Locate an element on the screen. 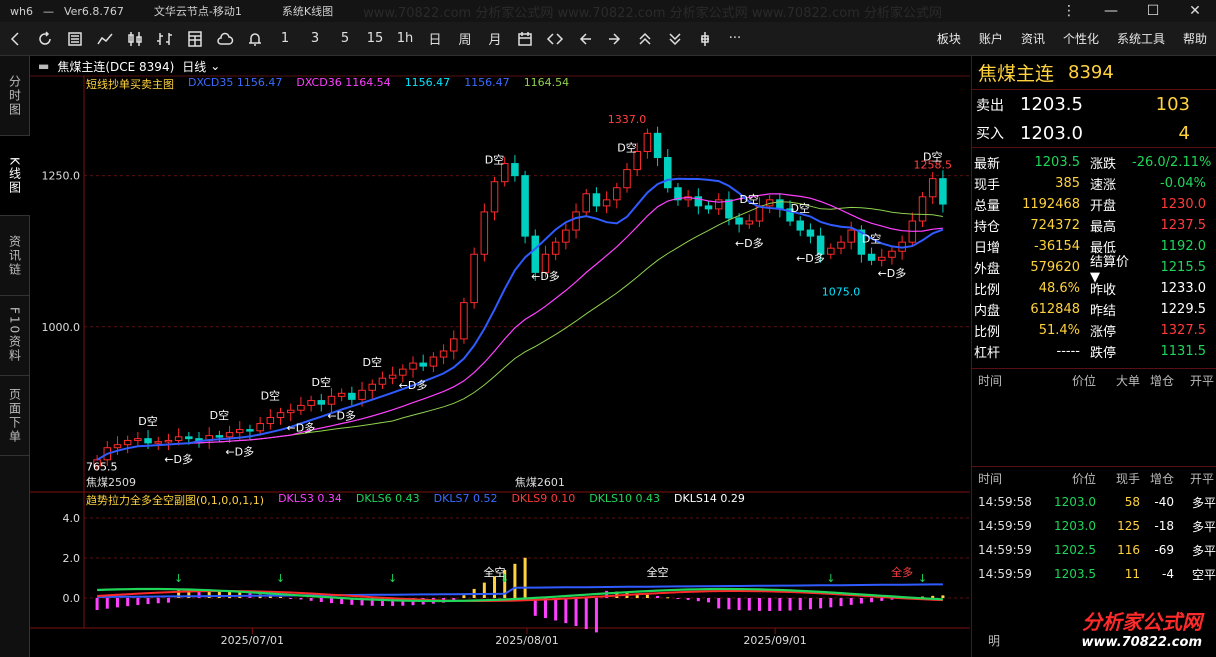 Image resolution: width=1216 pixels, height=657 pixels. line-chart-icon is located at coordinates (105, 39).